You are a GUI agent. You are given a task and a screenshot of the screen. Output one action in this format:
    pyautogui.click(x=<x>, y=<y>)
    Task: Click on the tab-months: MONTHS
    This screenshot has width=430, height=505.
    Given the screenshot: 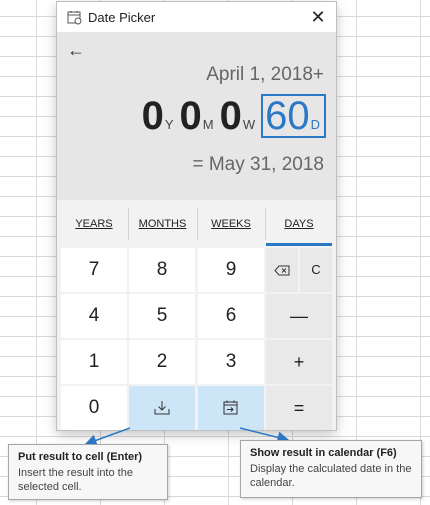 What is the action you would take?
    pyautogui.click(x=162, y=224)
    